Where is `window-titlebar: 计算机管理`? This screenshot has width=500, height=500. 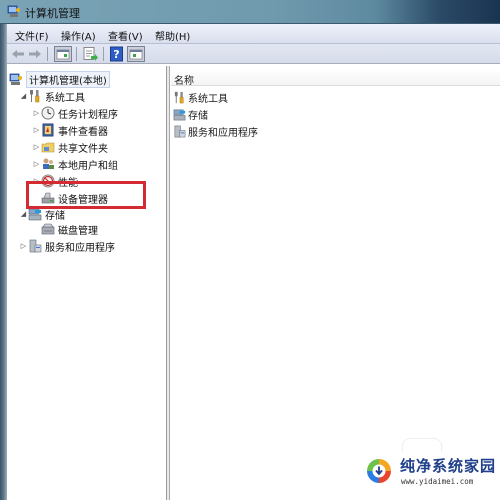
window-titlebar: 计算机管理 is located at coordinates (250, 12).